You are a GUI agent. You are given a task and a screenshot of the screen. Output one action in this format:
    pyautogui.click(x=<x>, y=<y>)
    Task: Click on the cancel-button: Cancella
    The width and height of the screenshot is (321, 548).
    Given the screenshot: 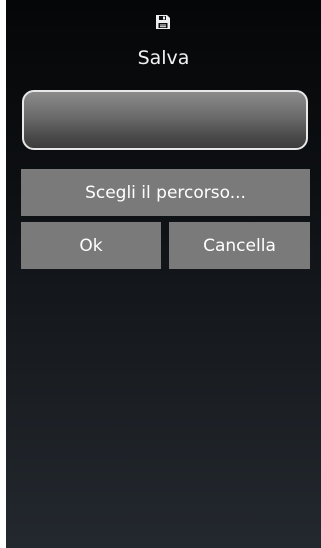 What is the action you would take?
    pyautogui.click(x=239, y=245)
    